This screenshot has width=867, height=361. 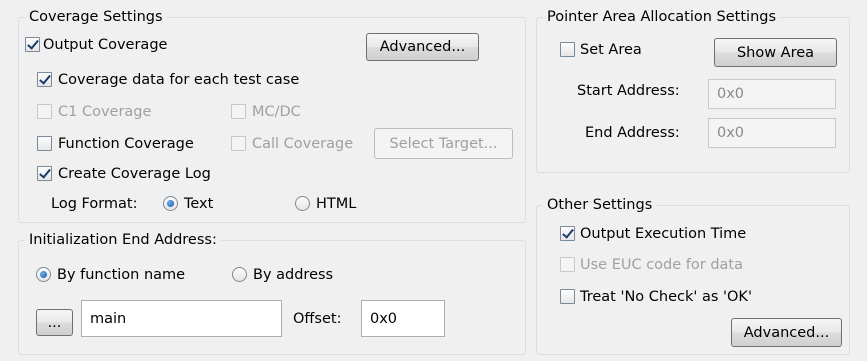 I want to click on log-format-label: Log Format:, so click(x=94, y=204).